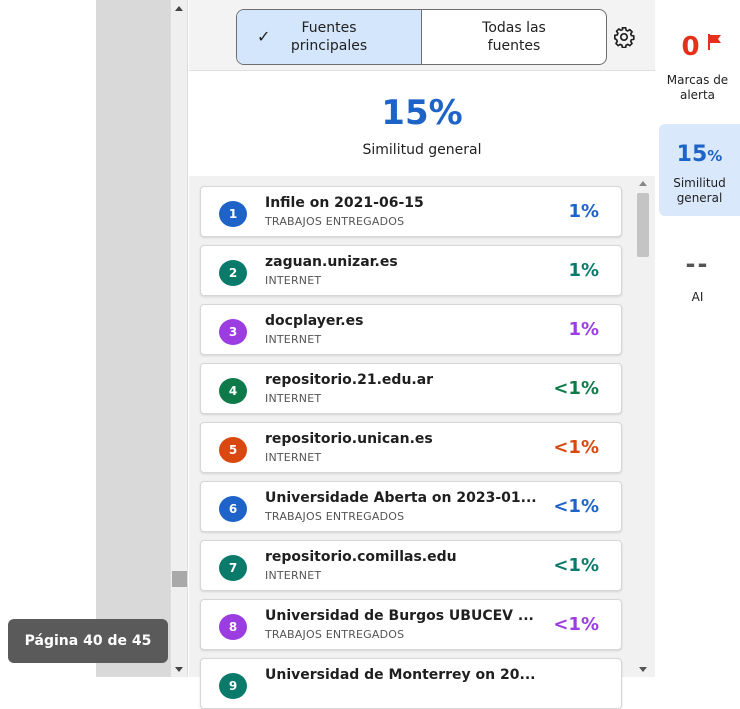 The image size is (740, 709). Describe the element at coordinates (422, 150) in the screenshot. I see `overall-similarity-label: Similitud general` at that location.